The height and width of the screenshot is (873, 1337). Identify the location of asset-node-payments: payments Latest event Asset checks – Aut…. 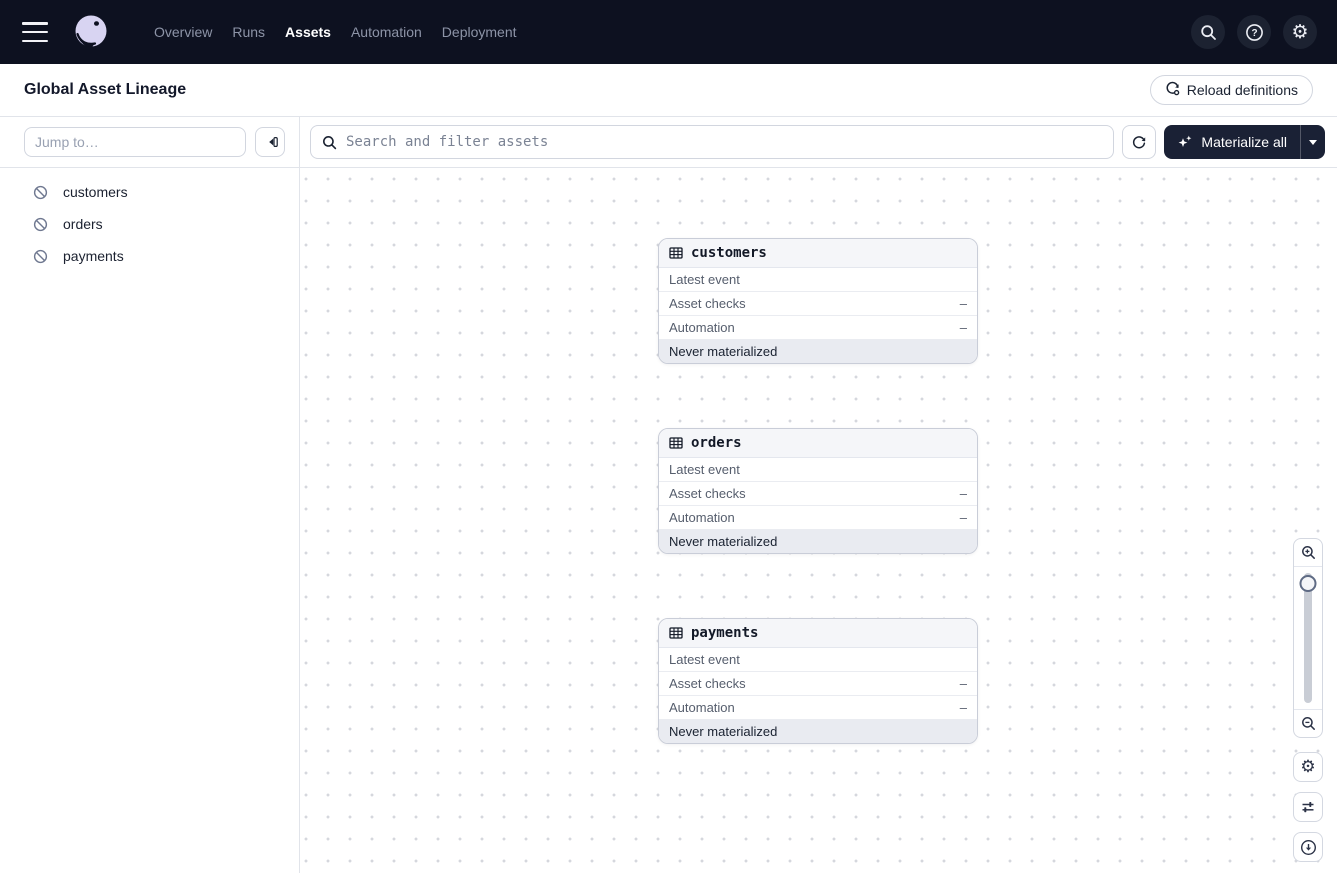
(818, 681).